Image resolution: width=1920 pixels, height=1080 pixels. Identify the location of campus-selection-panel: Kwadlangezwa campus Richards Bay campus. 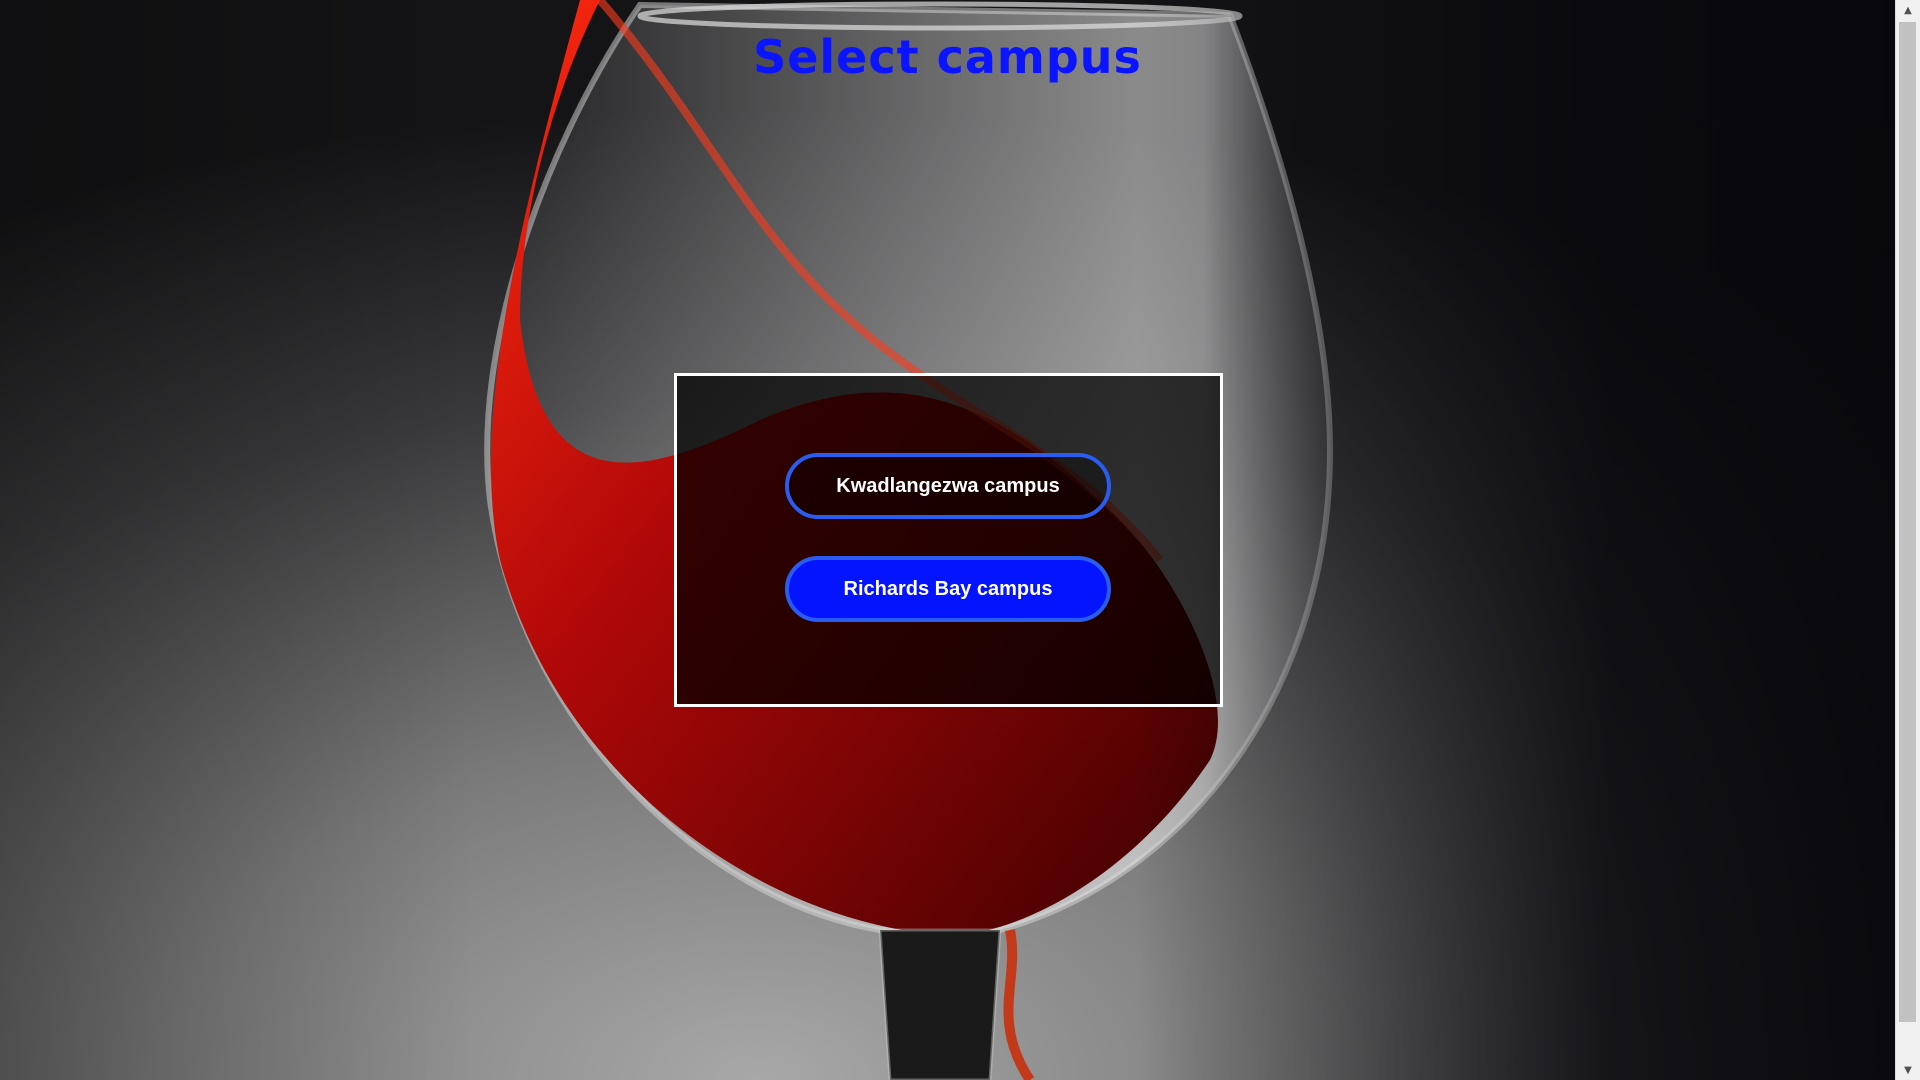
(948, 540).